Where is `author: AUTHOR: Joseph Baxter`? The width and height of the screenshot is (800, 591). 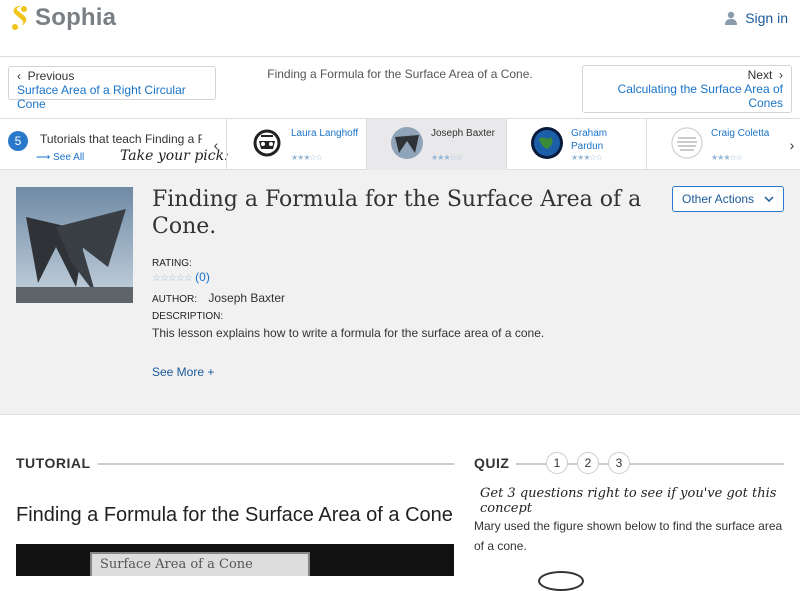 author: AUTHOR: Joseph Baxter is located at coordinates (218, 298).